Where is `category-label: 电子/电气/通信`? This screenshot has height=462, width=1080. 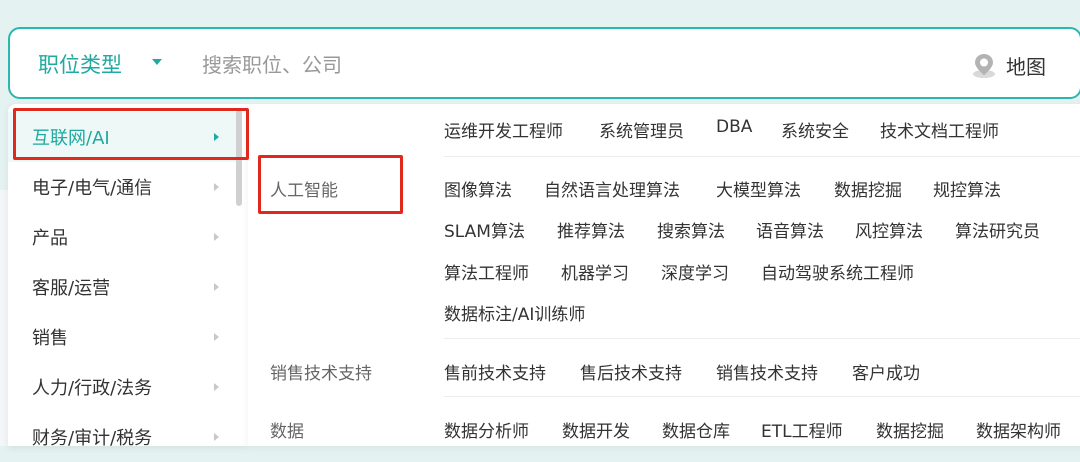
category-label: 电子/电气/通信 is located at coordinates (92, 188).